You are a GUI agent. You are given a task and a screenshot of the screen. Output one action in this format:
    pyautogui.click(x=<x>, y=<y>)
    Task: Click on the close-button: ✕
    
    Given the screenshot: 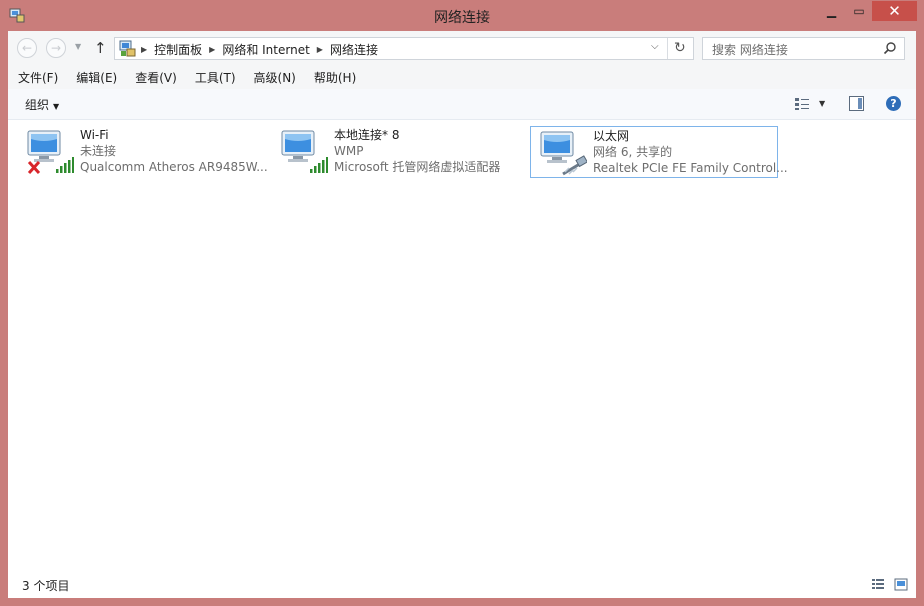 What is the action you would take?
    pyautogui.click(x=894, y=11)
    